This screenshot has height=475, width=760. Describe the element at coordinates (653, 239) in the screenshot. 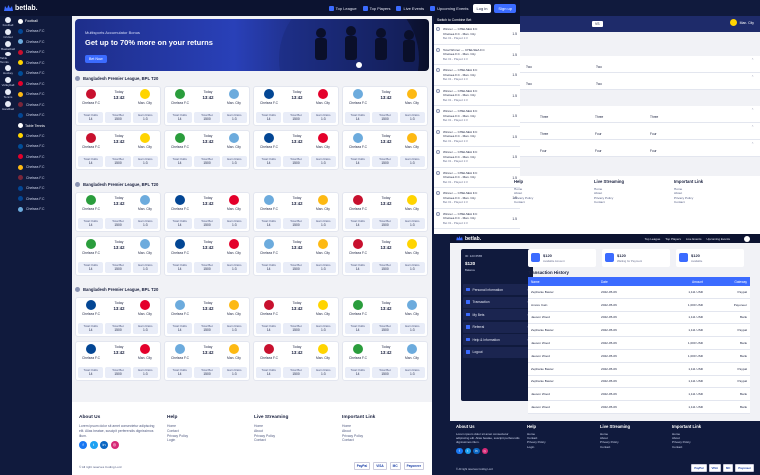

I see `nav-top-league: Top League` at that location.